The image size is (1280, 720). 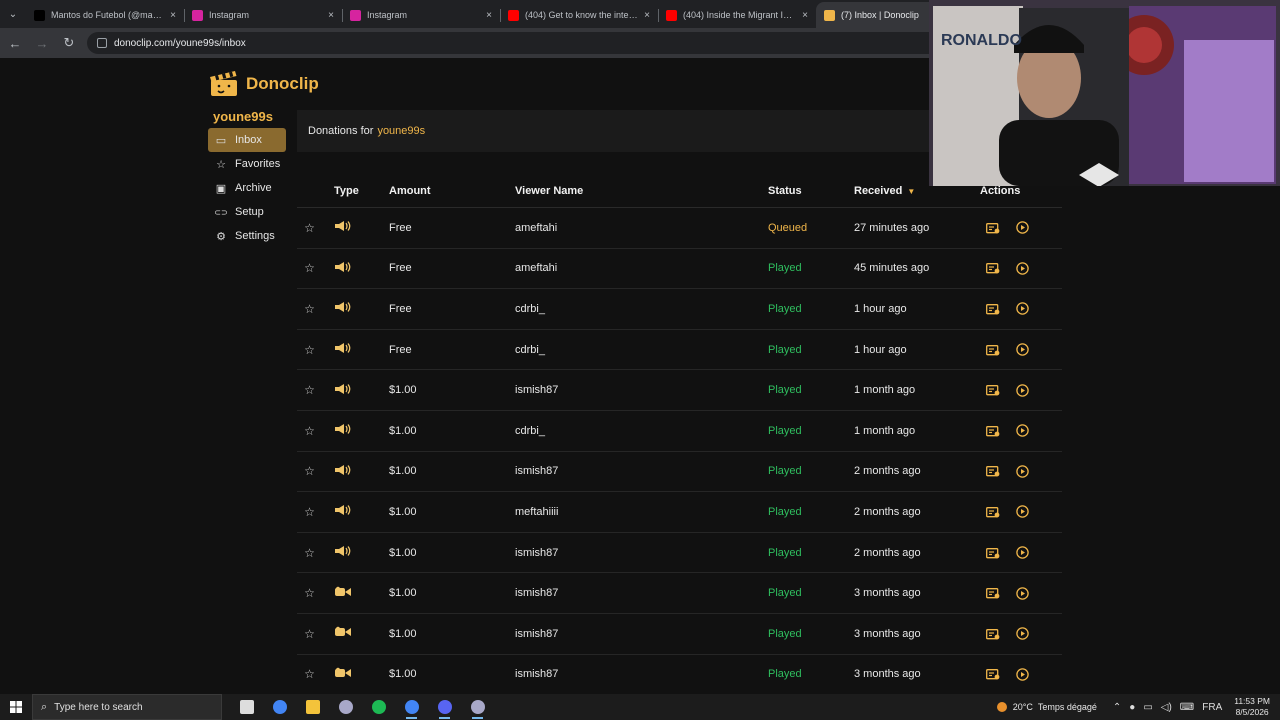 What do you see at coordinates (537, 43) in the screenshot?
I see `address-bar: donoclip.com/youne99s/inbox` at bounding box center [537, 43].